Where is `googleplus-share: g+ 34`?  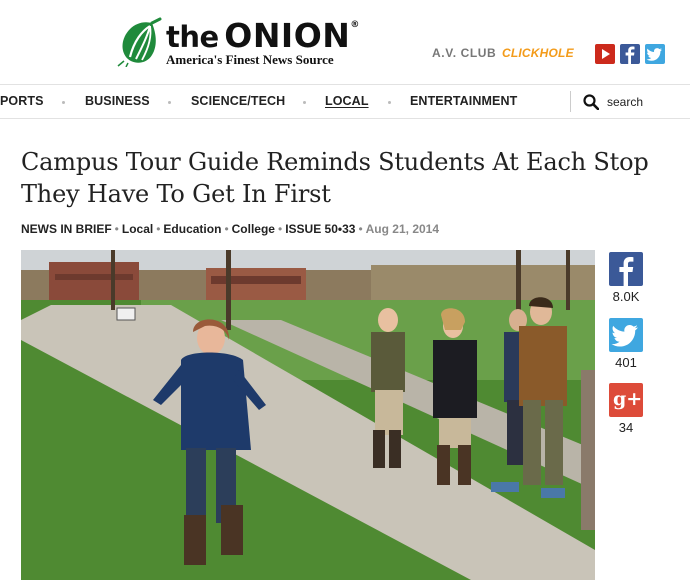 googleplus-share: g+ 34 is located at coordinates (626, 409).